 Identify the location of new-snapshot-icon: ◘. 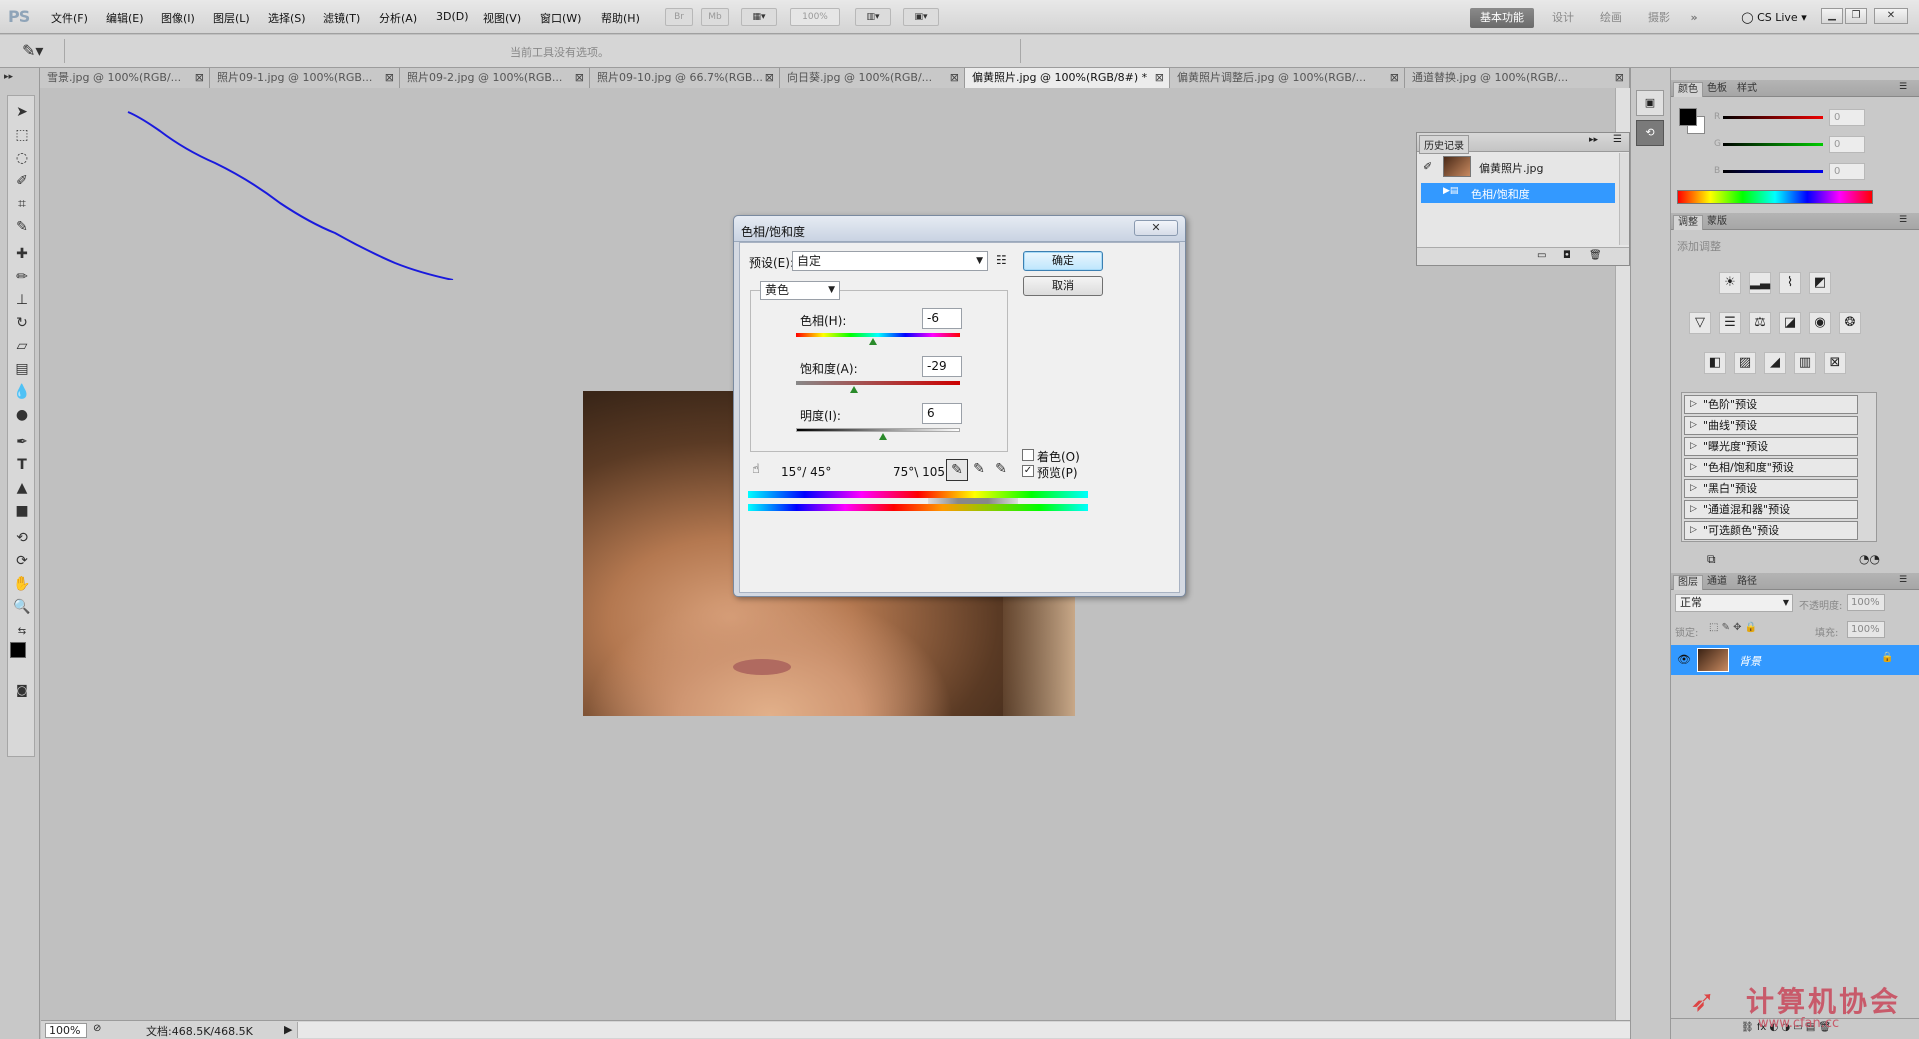
(1567, 255).